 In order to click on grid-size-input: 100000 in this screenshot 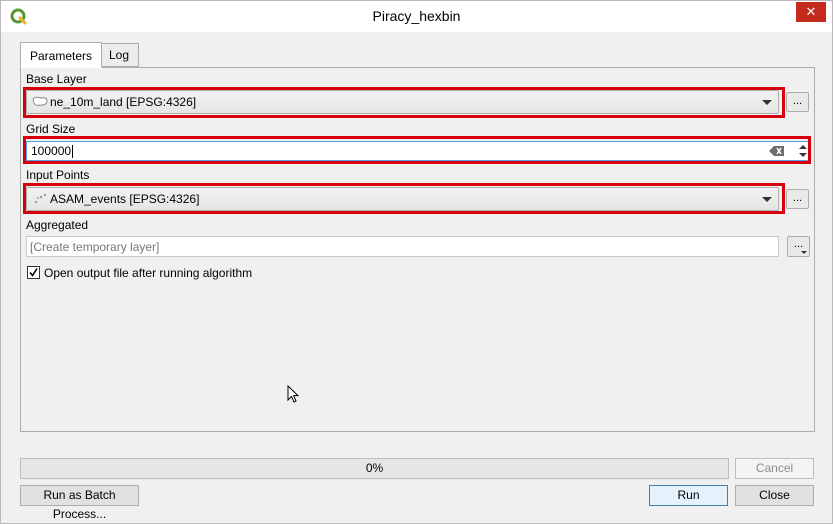, I will do `click(417, 151)`.